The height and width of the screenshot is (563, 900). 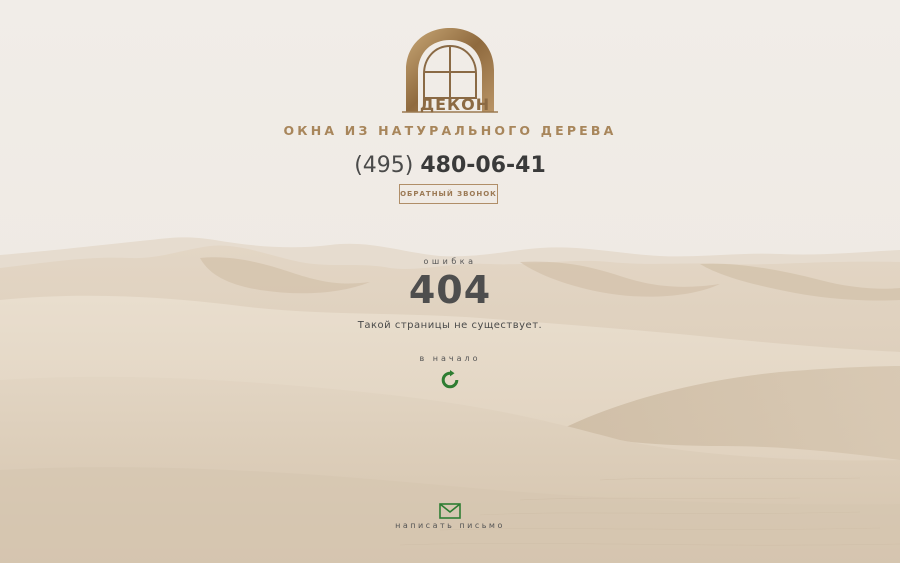 I want to click on phone-code: (495), so click(x=384, y=165).